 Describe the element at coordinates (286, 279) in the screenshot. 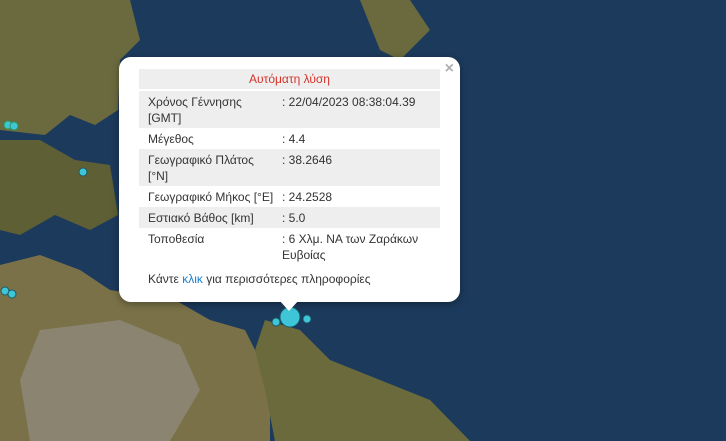

I see `footer-text-after: για περισσότερες πληροφορίες` at that location.